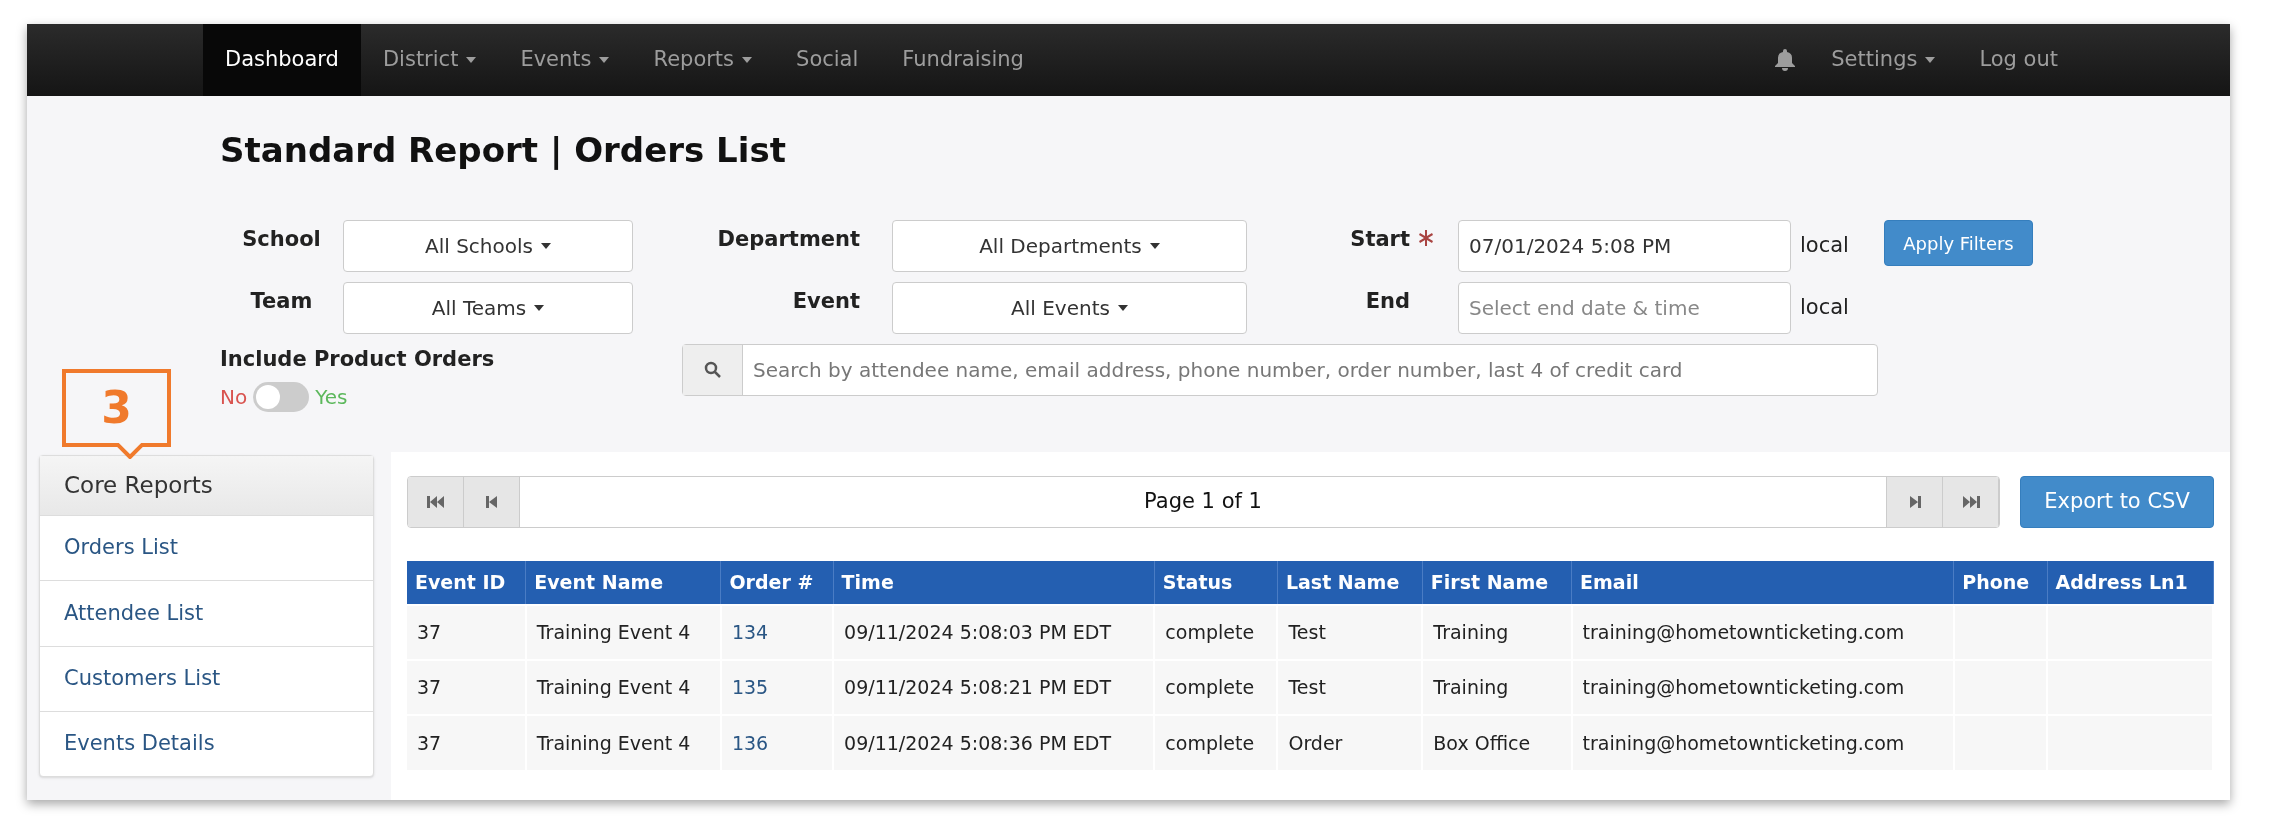  I want to click on column-header: Event ID, so click(466, 583).